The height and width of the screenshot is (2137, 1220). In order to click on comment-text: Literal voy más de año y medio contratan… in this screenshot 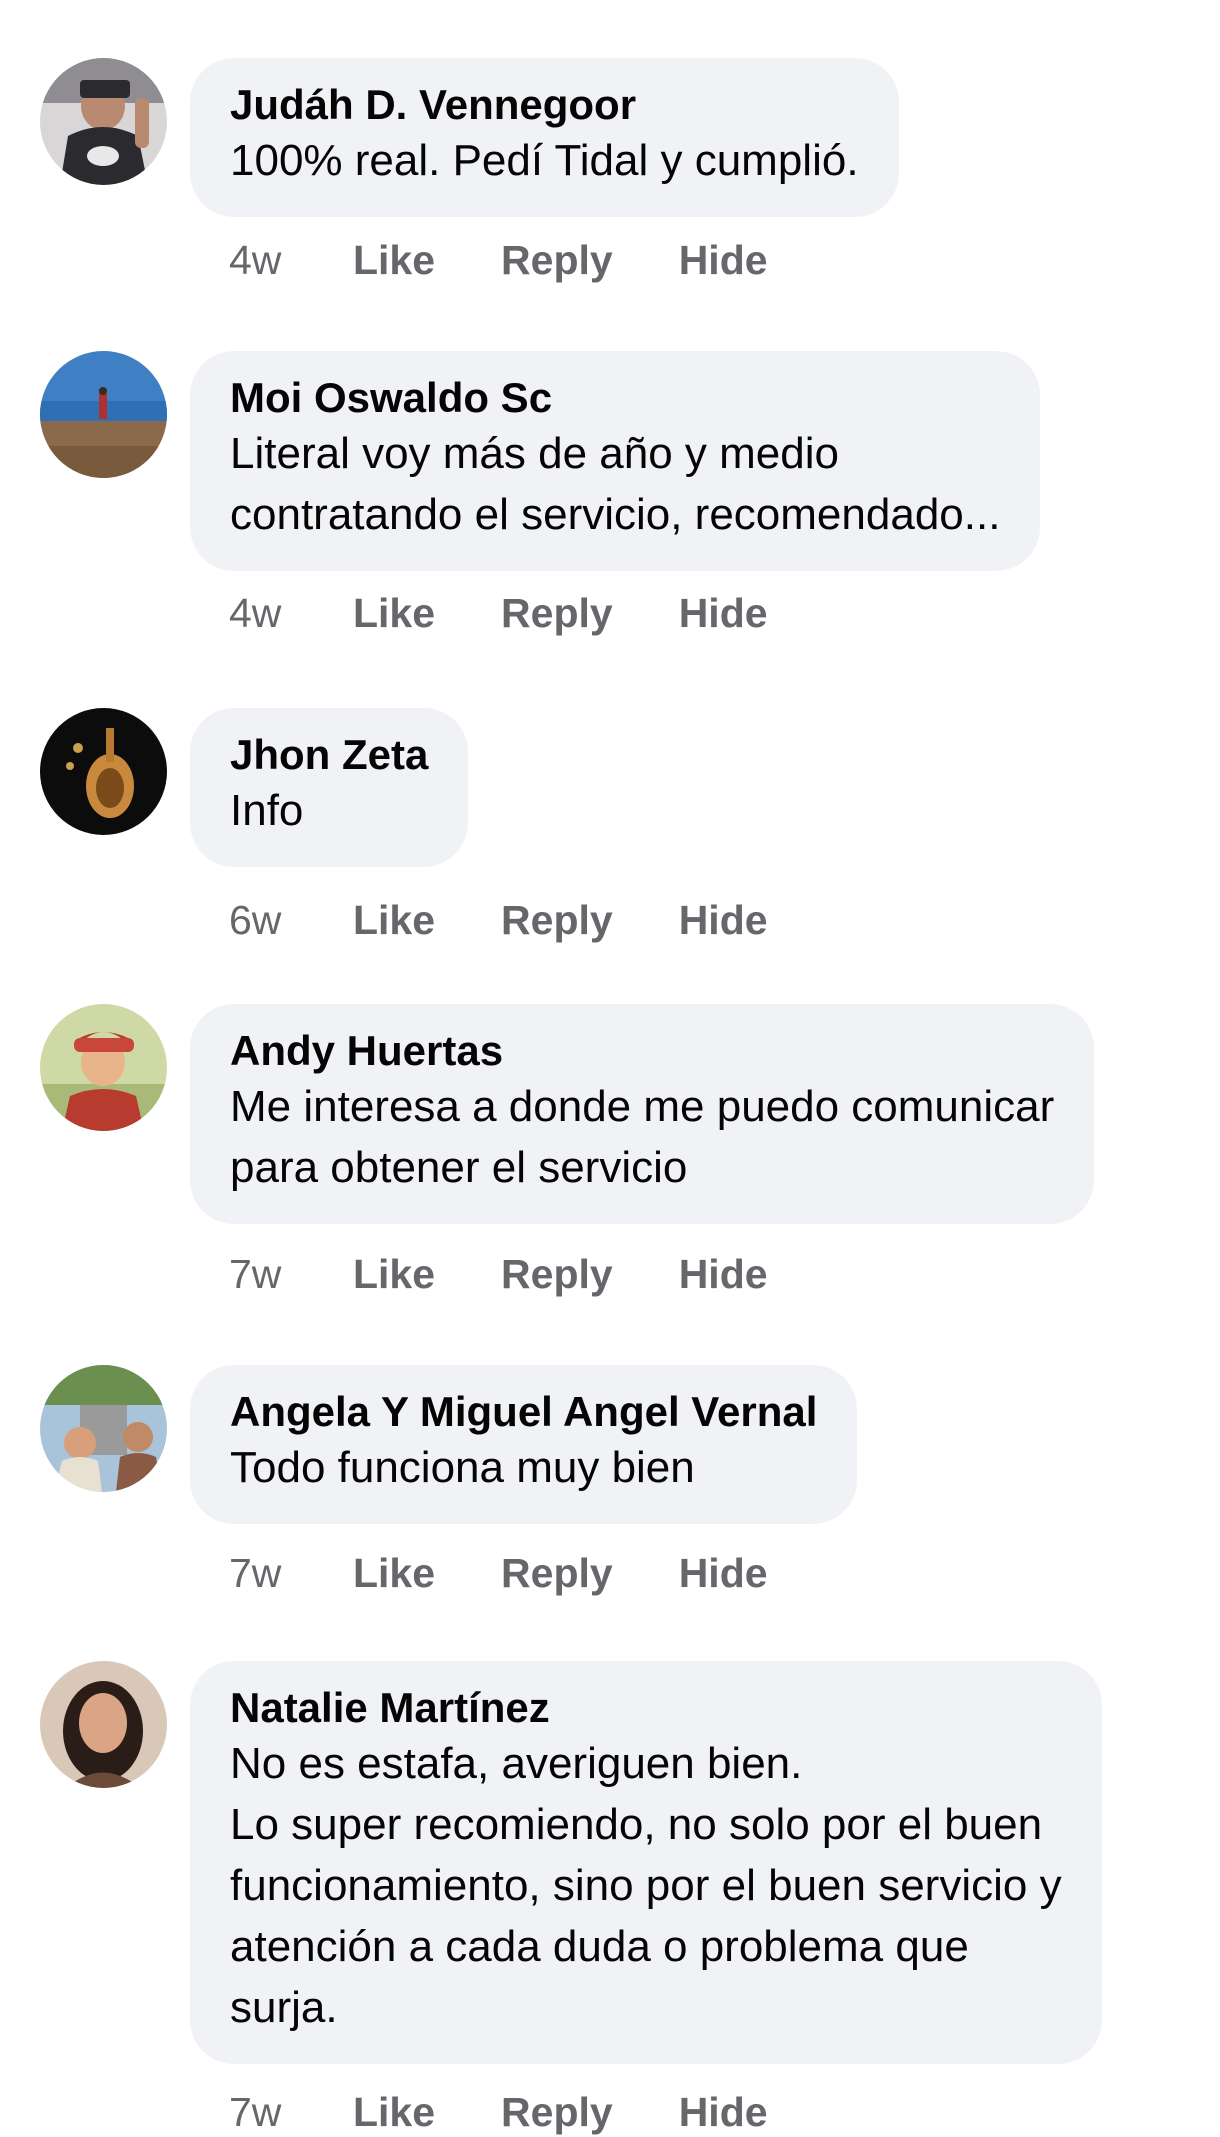, I will do `click(615, 484)`.